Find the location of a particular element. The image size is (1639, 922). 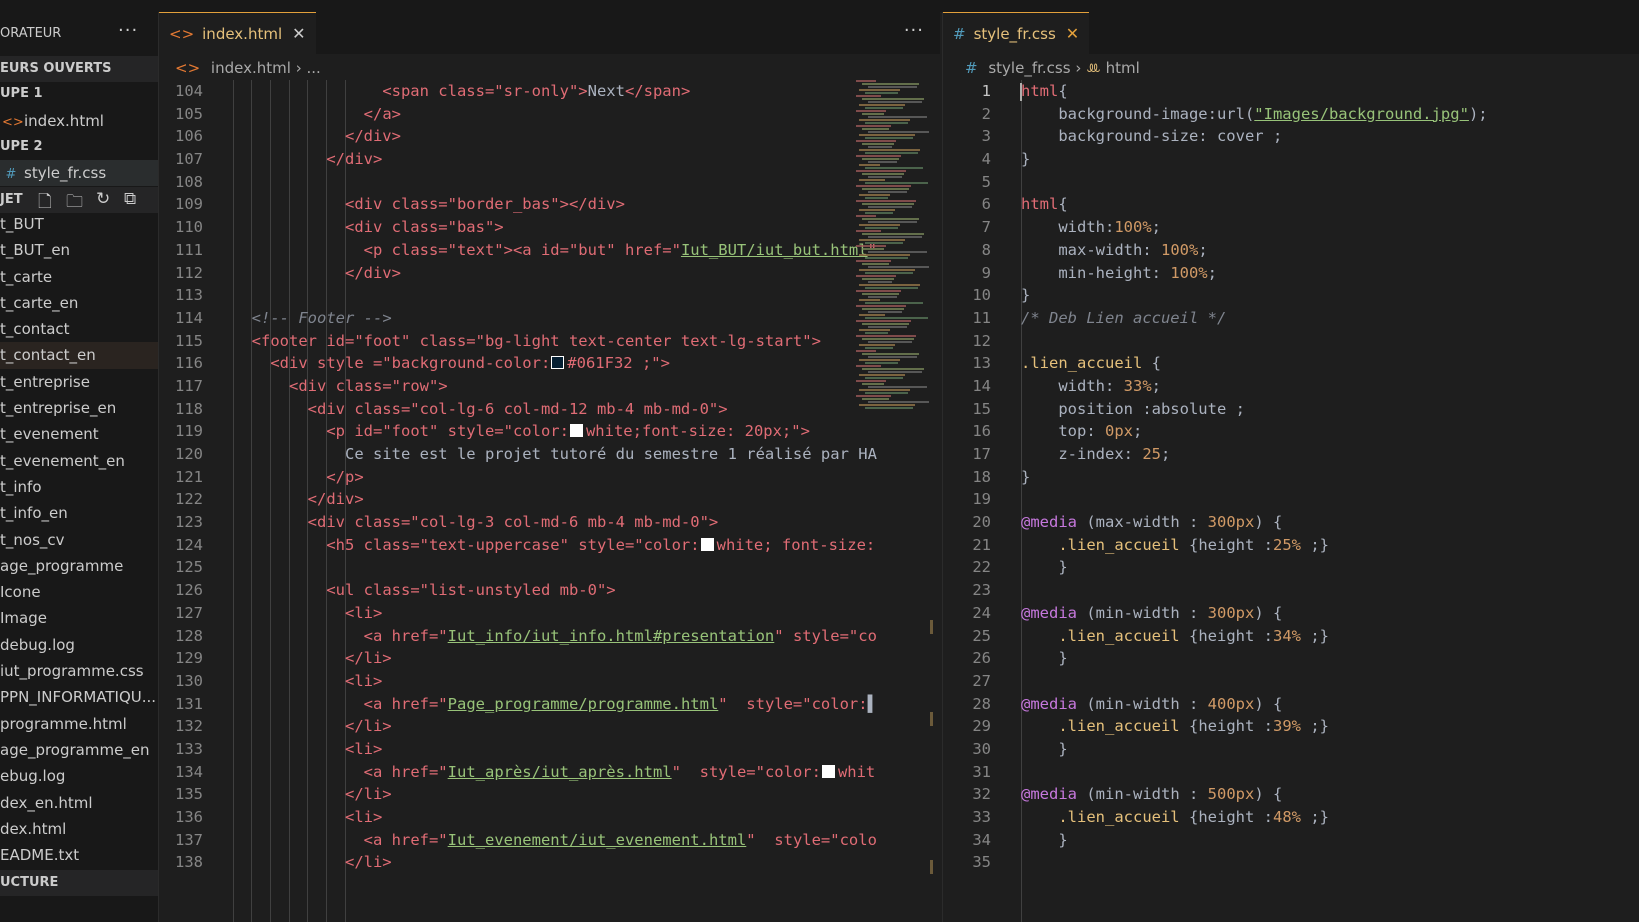

tree-item: dex.html is located at coordinates (79, 829).